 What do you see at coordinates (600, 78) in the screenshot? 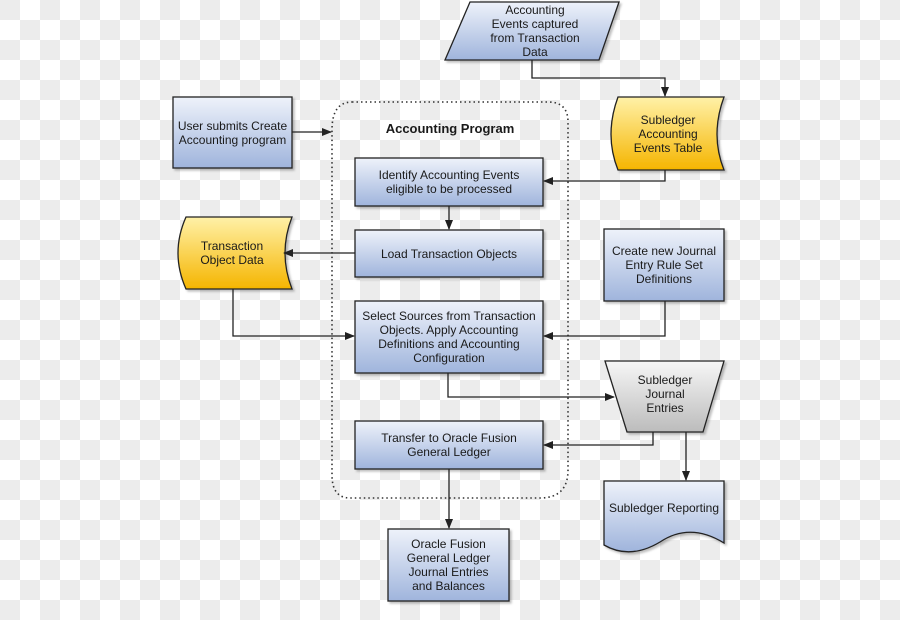
I see `connector-events-to-table` at bounding box center [600, 78].